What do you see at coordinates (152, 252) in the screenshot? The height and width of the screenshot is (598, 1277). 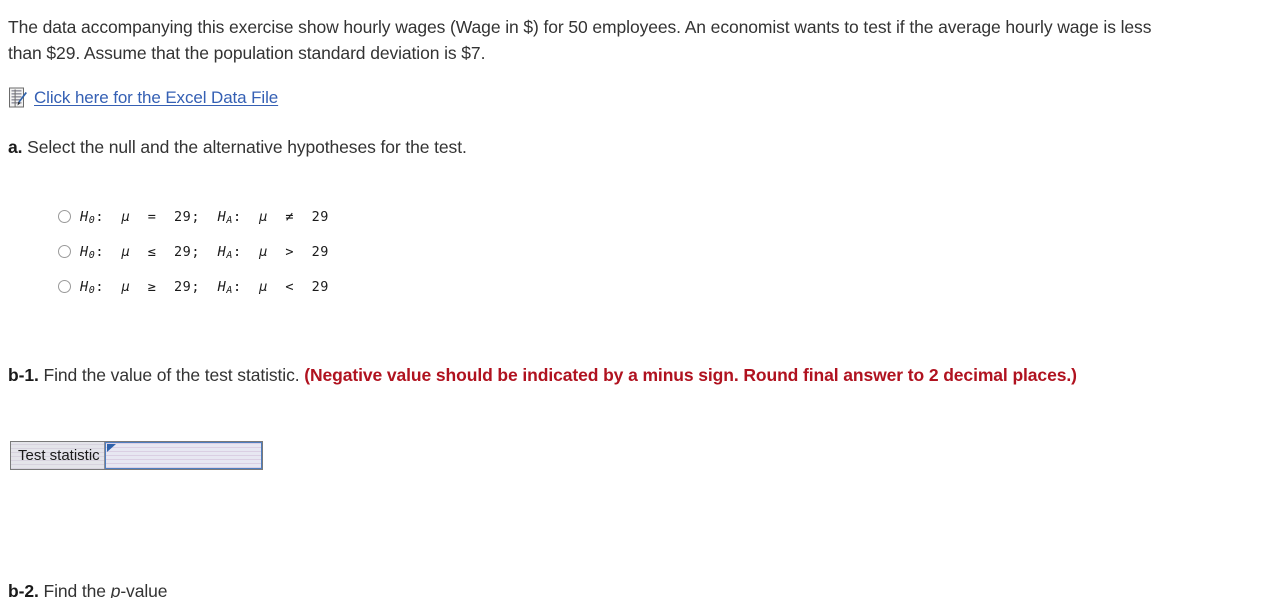 I see `relation-h0-option-2: ≤` at bounding box center [152, 252].